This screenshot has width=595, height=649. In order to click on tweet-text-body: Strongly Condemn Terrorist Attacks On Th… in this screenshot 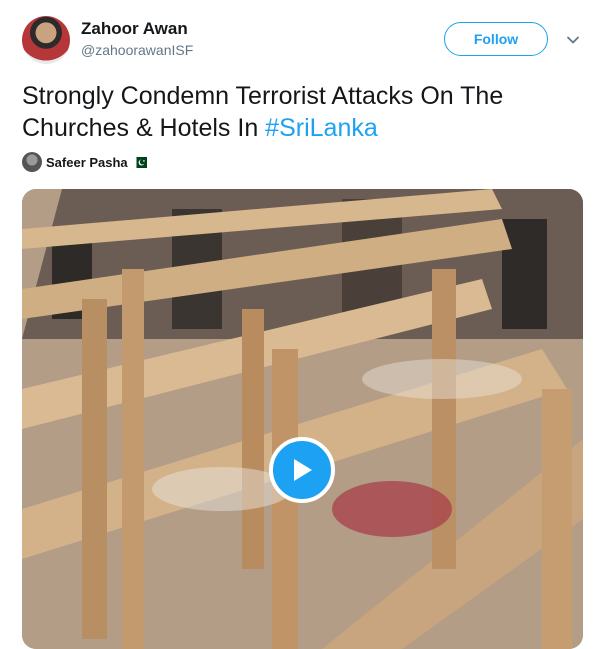, I will do `click(263, 112)`.